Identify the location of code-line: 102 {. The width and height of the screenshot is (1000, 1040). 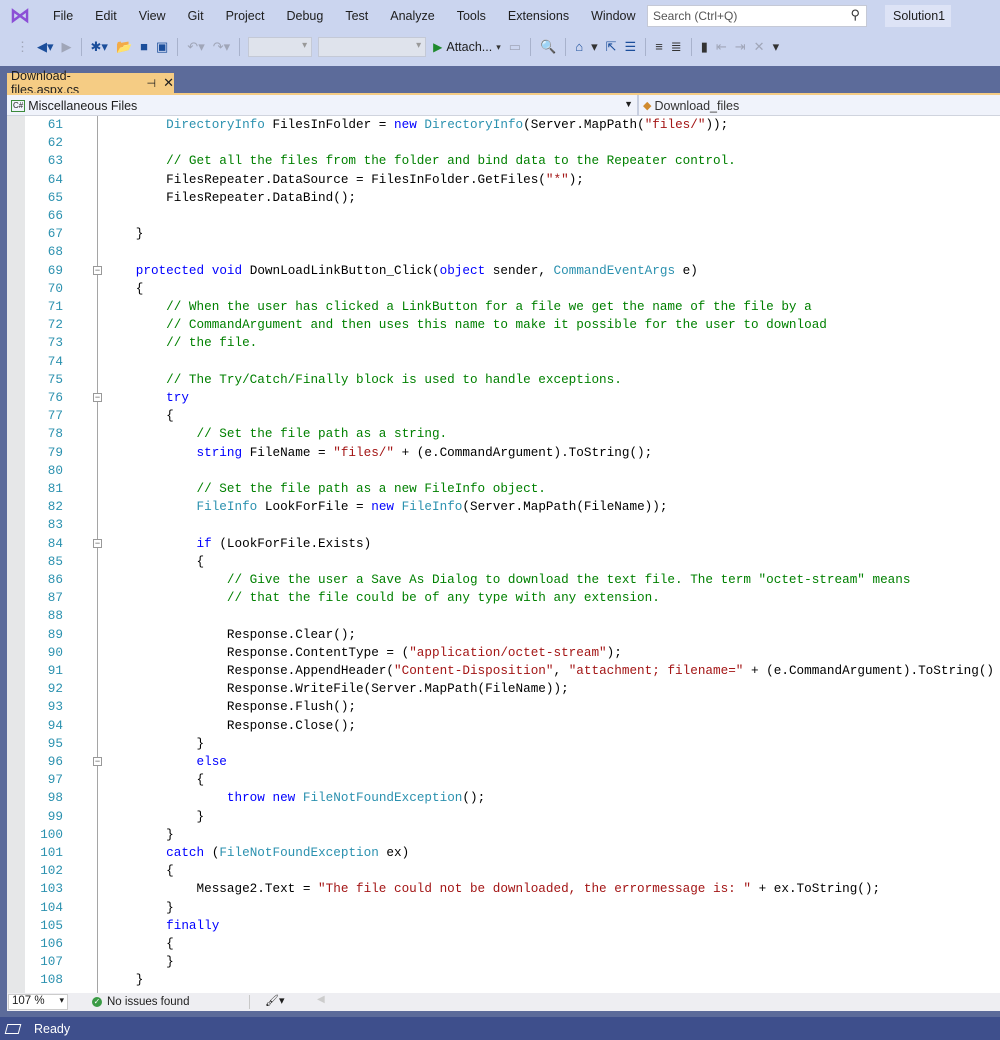
(503, 871).